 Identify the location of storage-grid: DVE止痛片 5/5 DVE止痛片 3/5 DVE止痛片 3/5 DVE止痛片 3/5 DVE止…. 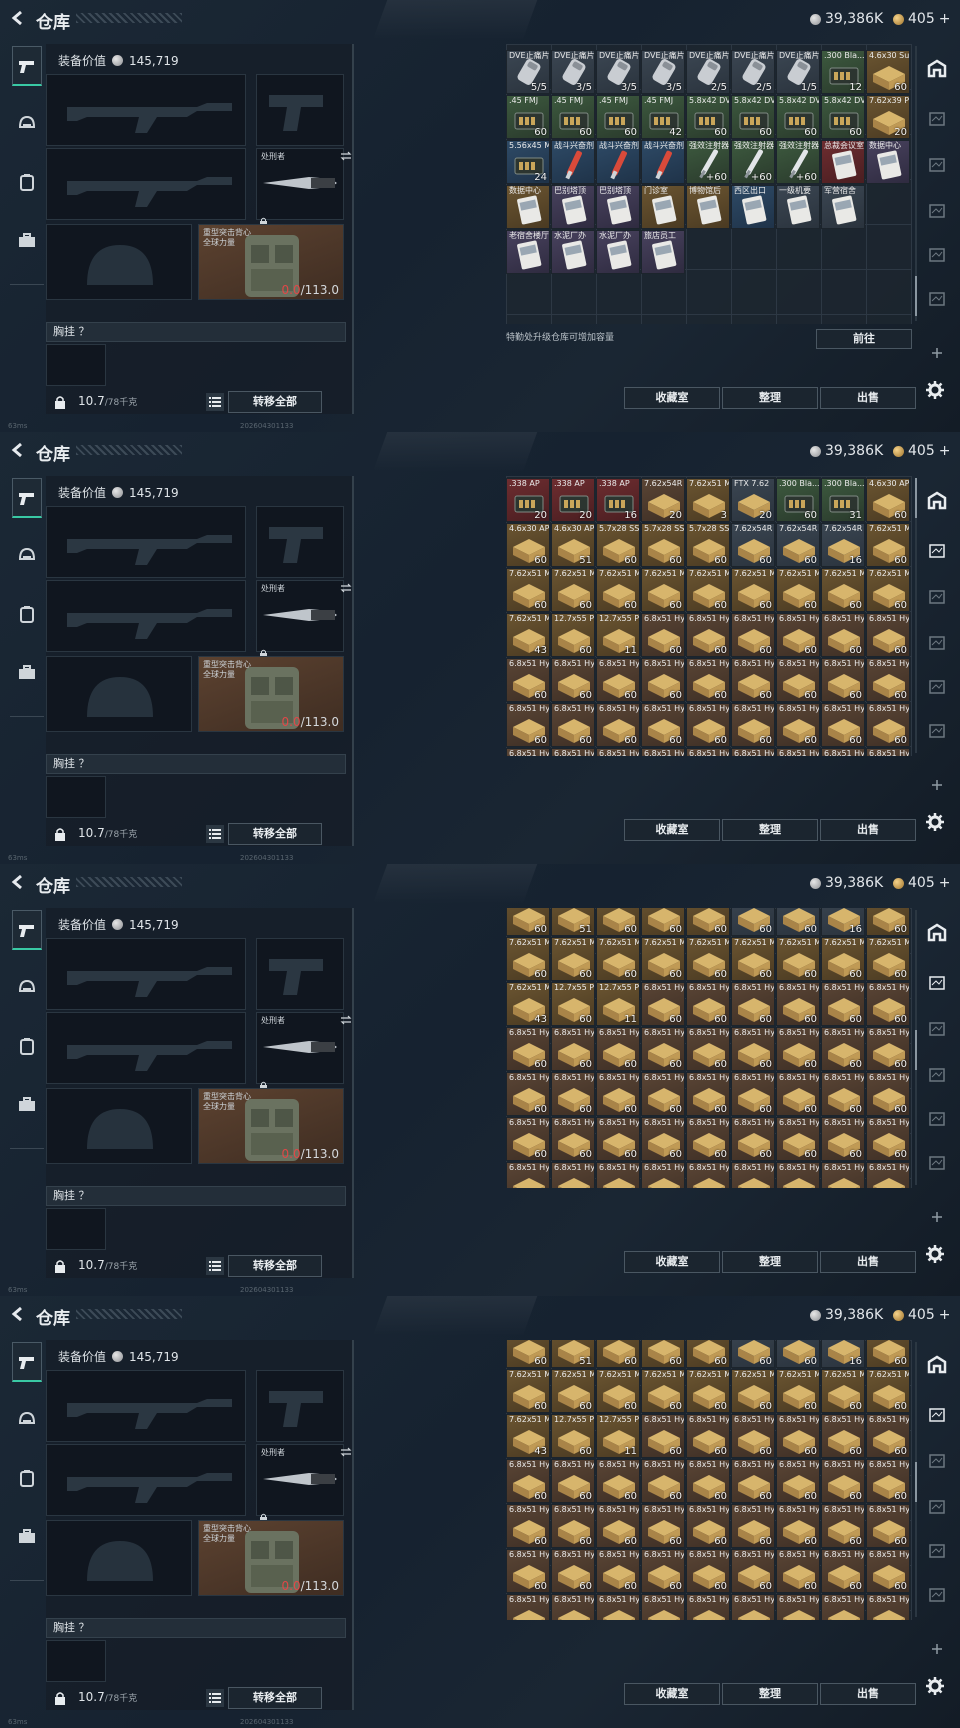
(709, 184).